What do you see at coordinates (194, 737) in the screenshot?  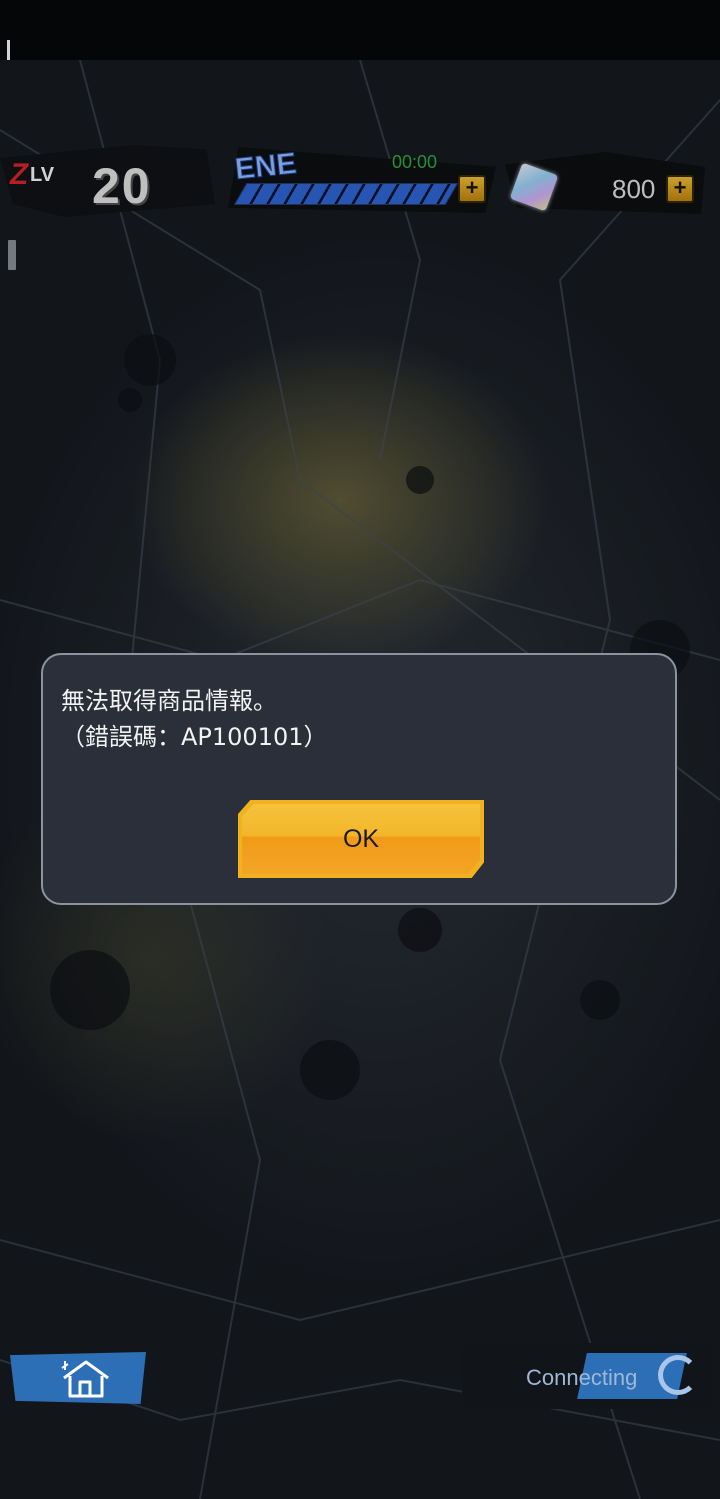 I see `error-code: （錯誤碼：AP100101）` at bounding box center [194, 737].